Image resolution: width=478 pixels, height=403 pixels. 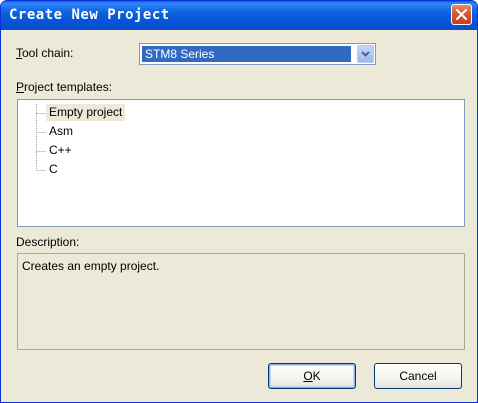 What do you see at coordinates (48, 242) in the screenshot?
I see `description-label: Description:` at bounding box center [48, 242].